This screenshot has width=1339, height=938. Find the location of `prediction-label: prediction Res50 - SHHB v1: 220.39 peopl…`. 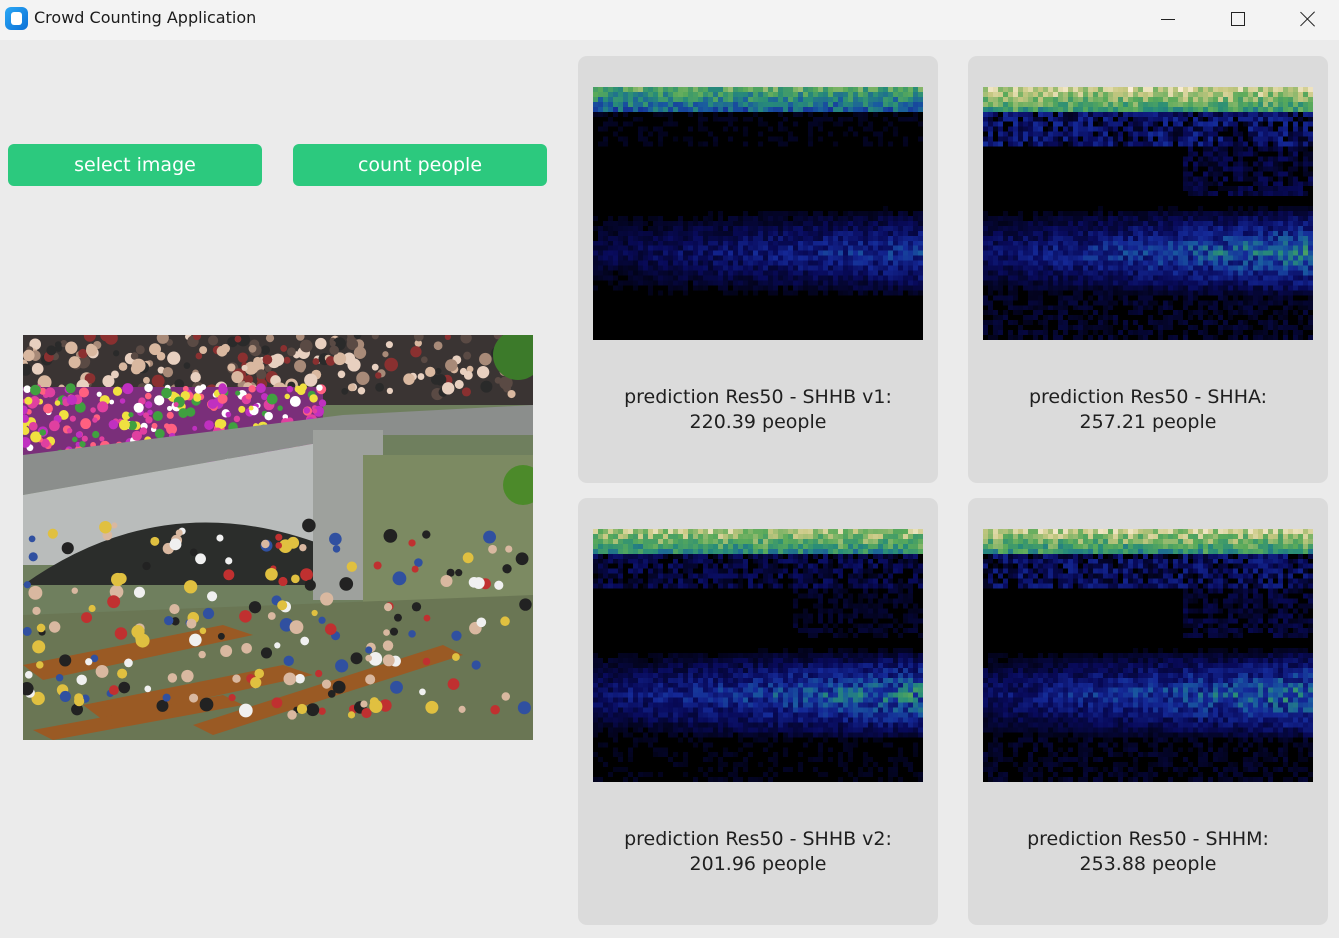

prediction-label: prediction Res50 - SHHB v1: 220.39 peopl… is located at coordinates (758, 410).